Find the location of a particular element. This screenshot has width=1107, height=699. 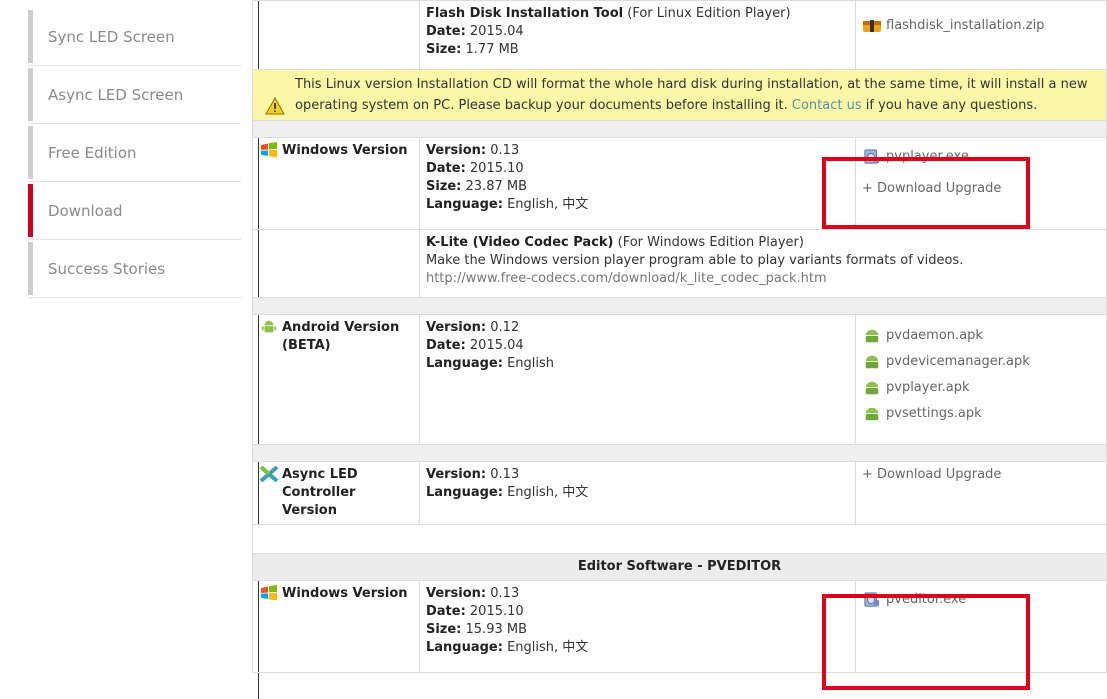

platform-name: Async LED Controller Version is located at coordinates (320, 492).